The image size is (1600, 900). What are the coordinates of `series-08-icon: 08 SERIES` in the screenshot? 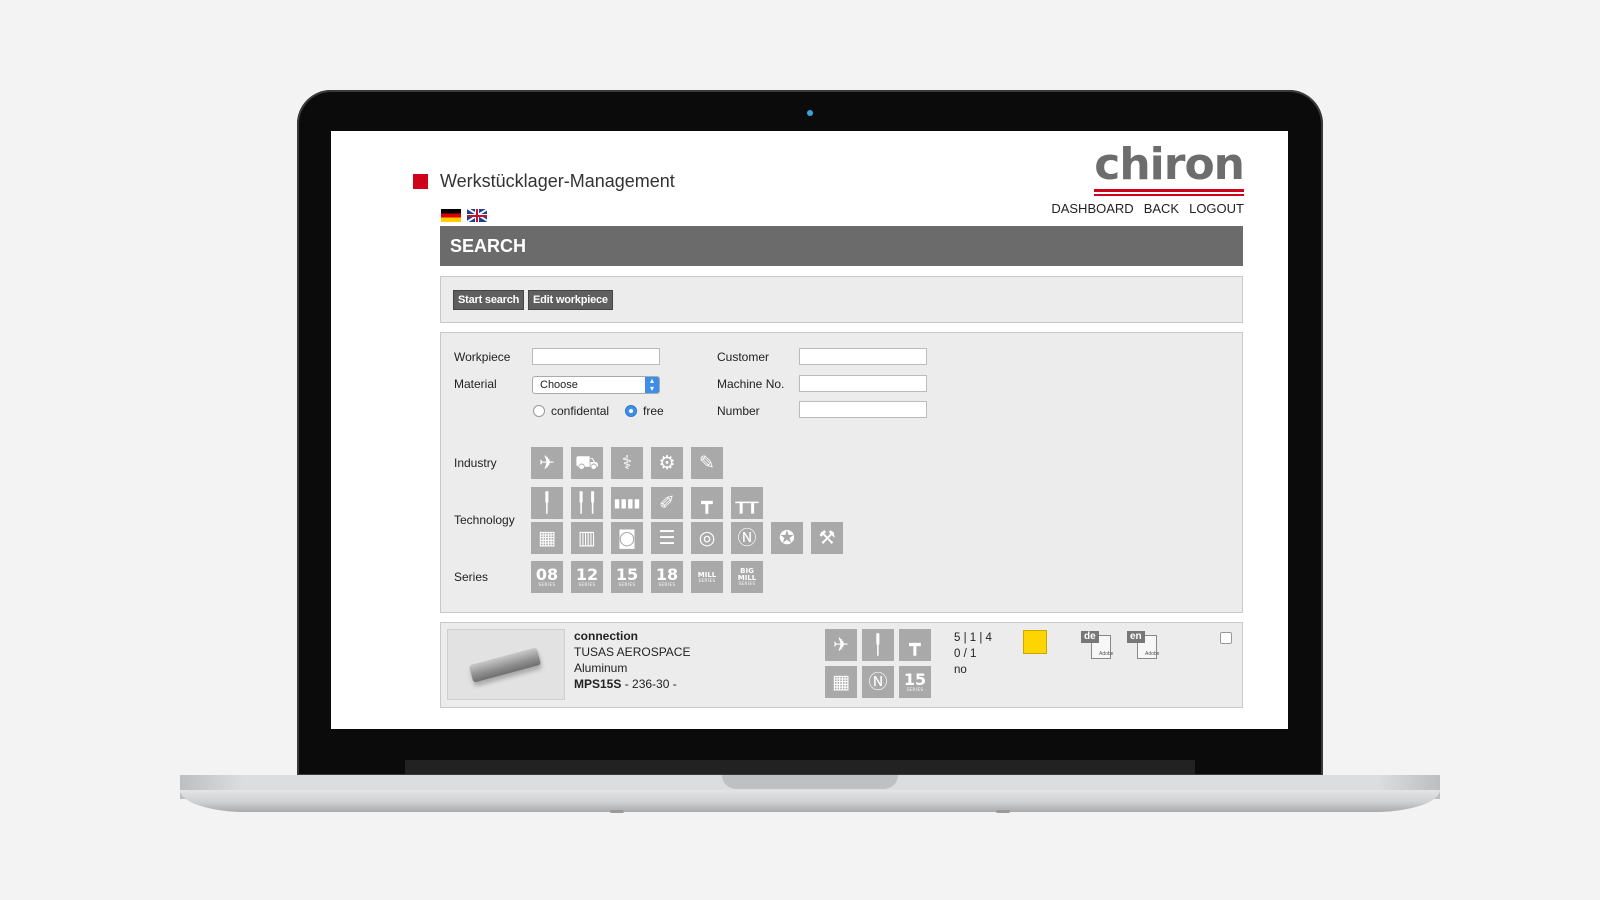 It's located at (547, 577).